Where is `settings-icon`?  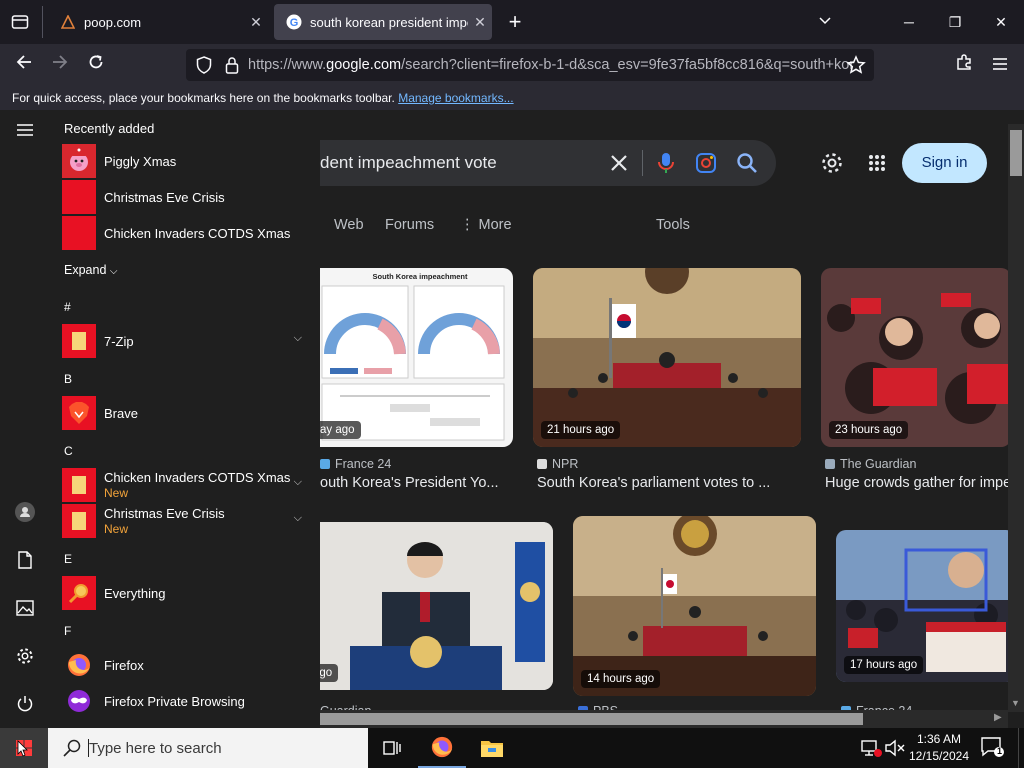 settings-icon is located at coordinates (25, 656).